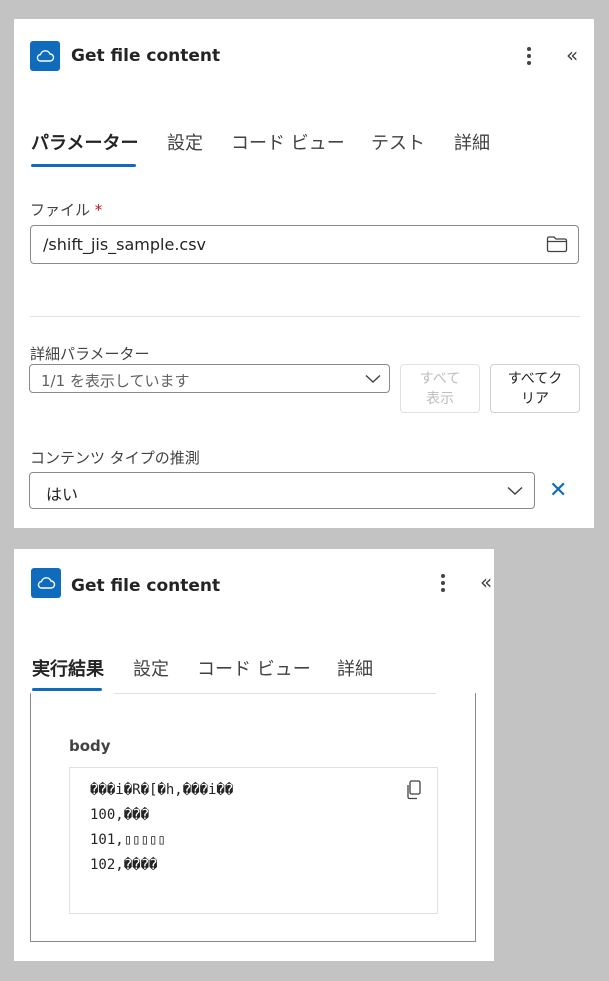 The width and height of the screenshot is (609, 981). What do you see at coordinates (558, 490) in the screenshot?
I see `remove-parameter-icon: ✕` at bounding box center [558, 490].